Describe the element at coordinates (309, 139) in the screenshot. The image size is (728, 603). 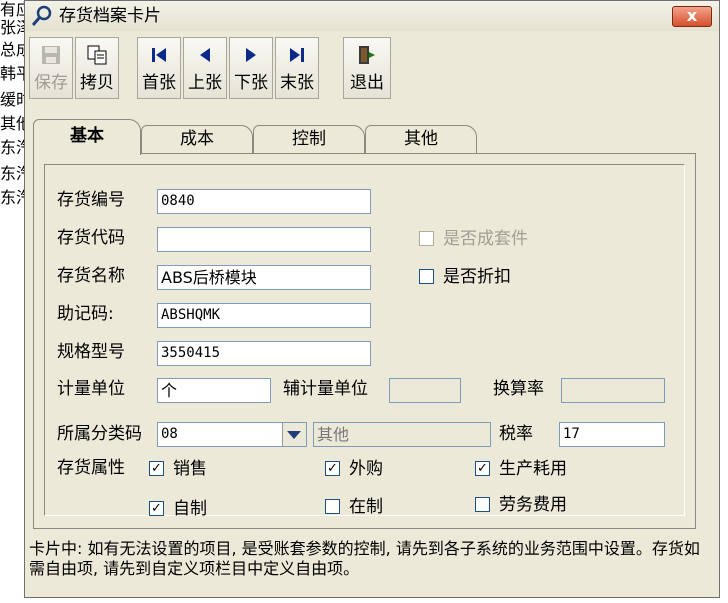
I see `tab-control: 控制` at that location.